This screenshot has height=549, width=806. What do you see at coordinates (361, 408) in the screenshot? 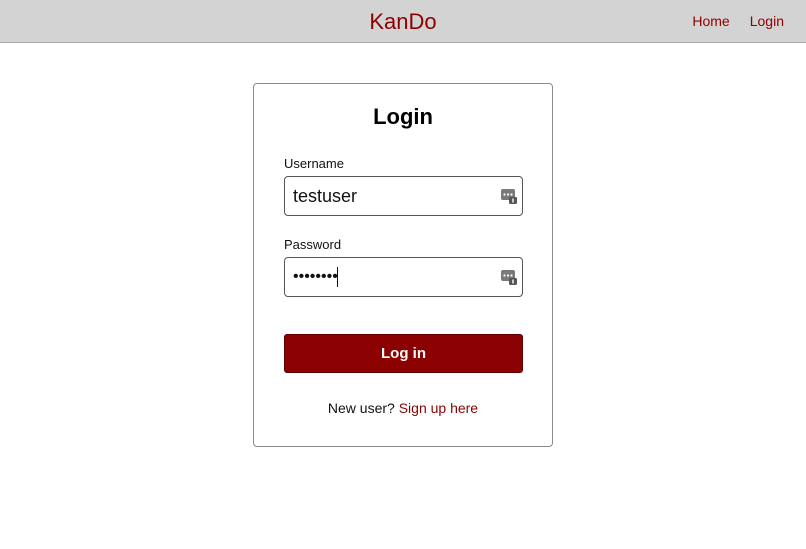
I see `signup-prompt-text: New user?` at bounding box center [361, 408].